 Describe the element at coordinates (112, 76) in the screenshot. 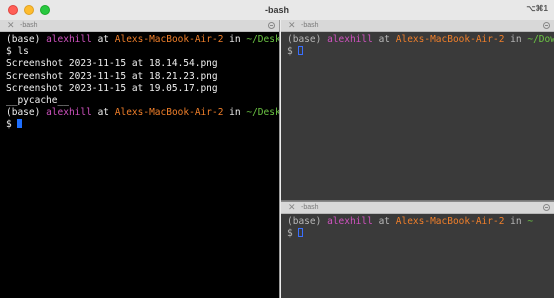

I see `output-line: Screenshot 2023-11-15 at 18.21.23.png` at that location.